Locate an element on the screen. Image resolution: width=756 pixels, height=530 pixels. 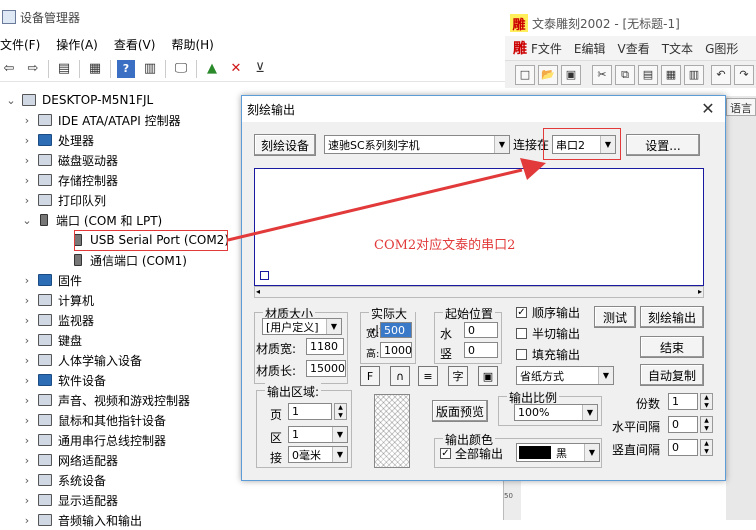
material-select: [用户定义] ▼ is located at coordinates (302, 326).